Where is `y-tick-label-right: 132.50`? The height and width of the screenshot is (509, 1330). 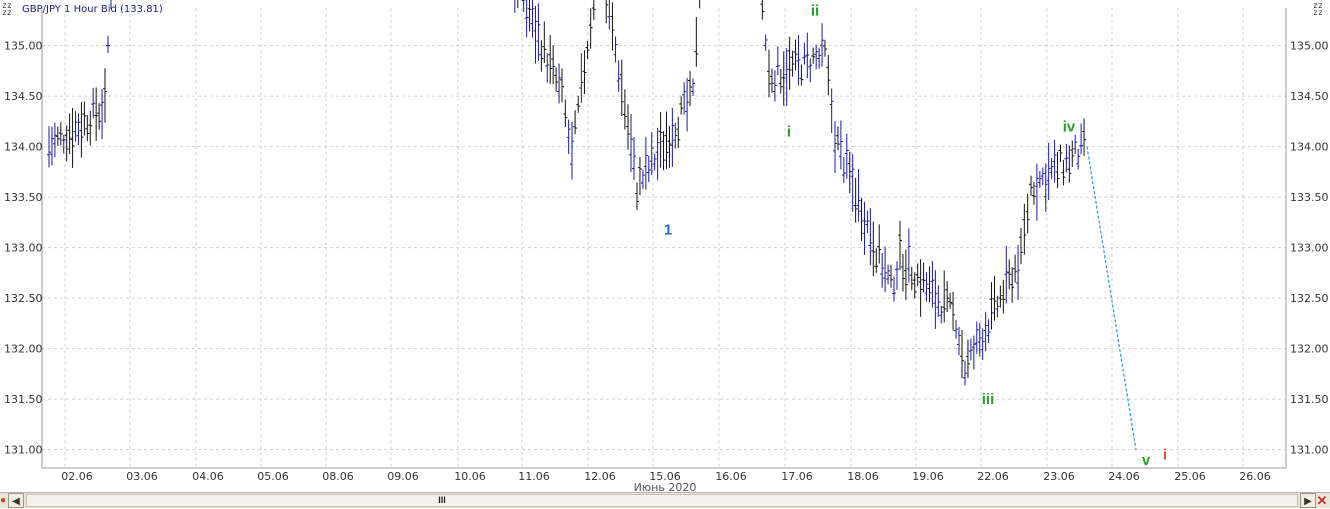
y-tick-label-right: 132.50 is located at coordinates (1309, 298).